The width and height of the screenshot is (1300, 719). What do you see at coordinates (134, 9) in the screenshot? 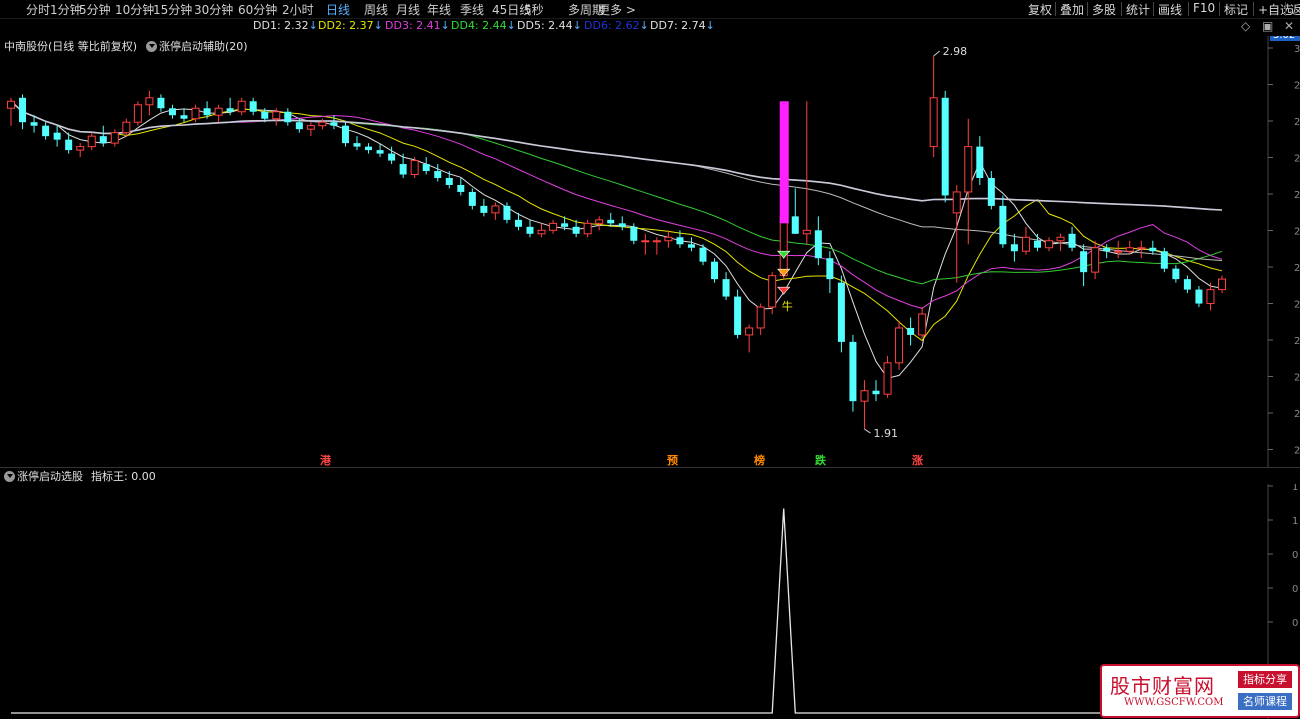
I see `tab-timeframe-3: 10分钟` at bounding box center [134, 9].